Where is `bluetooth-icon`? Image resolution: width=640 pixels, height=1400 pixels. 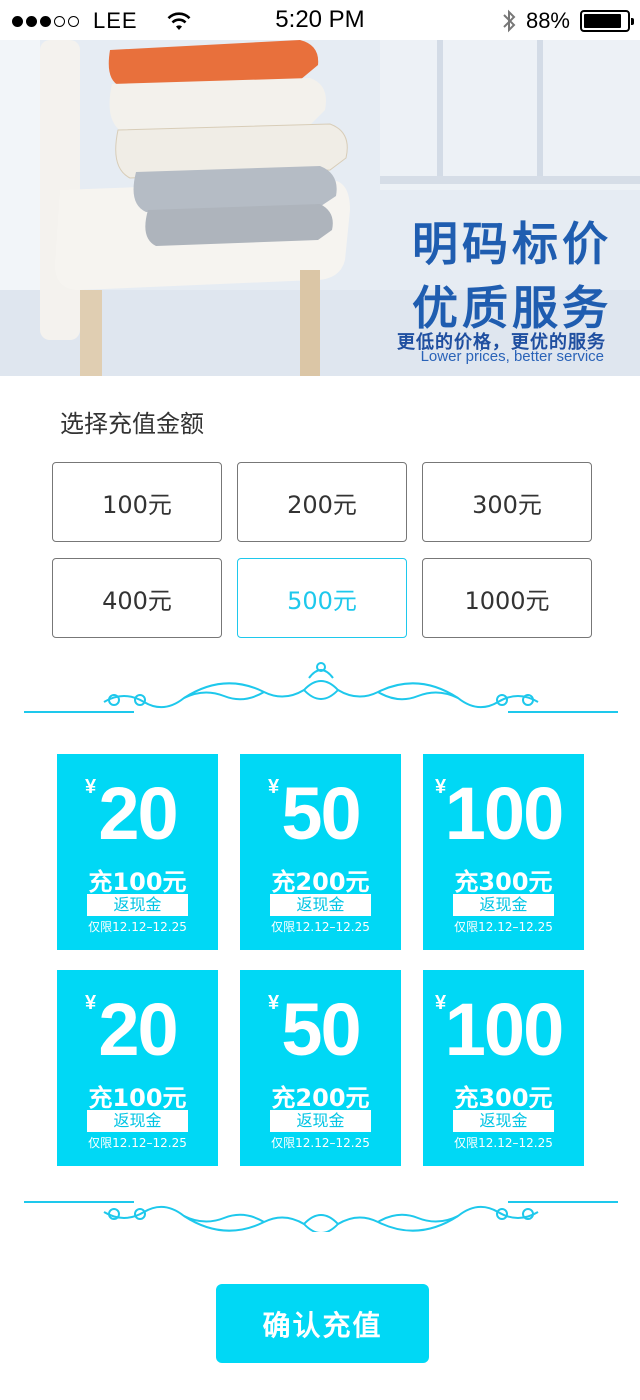 bluetooth-icon is located at coordinates (509, 21).